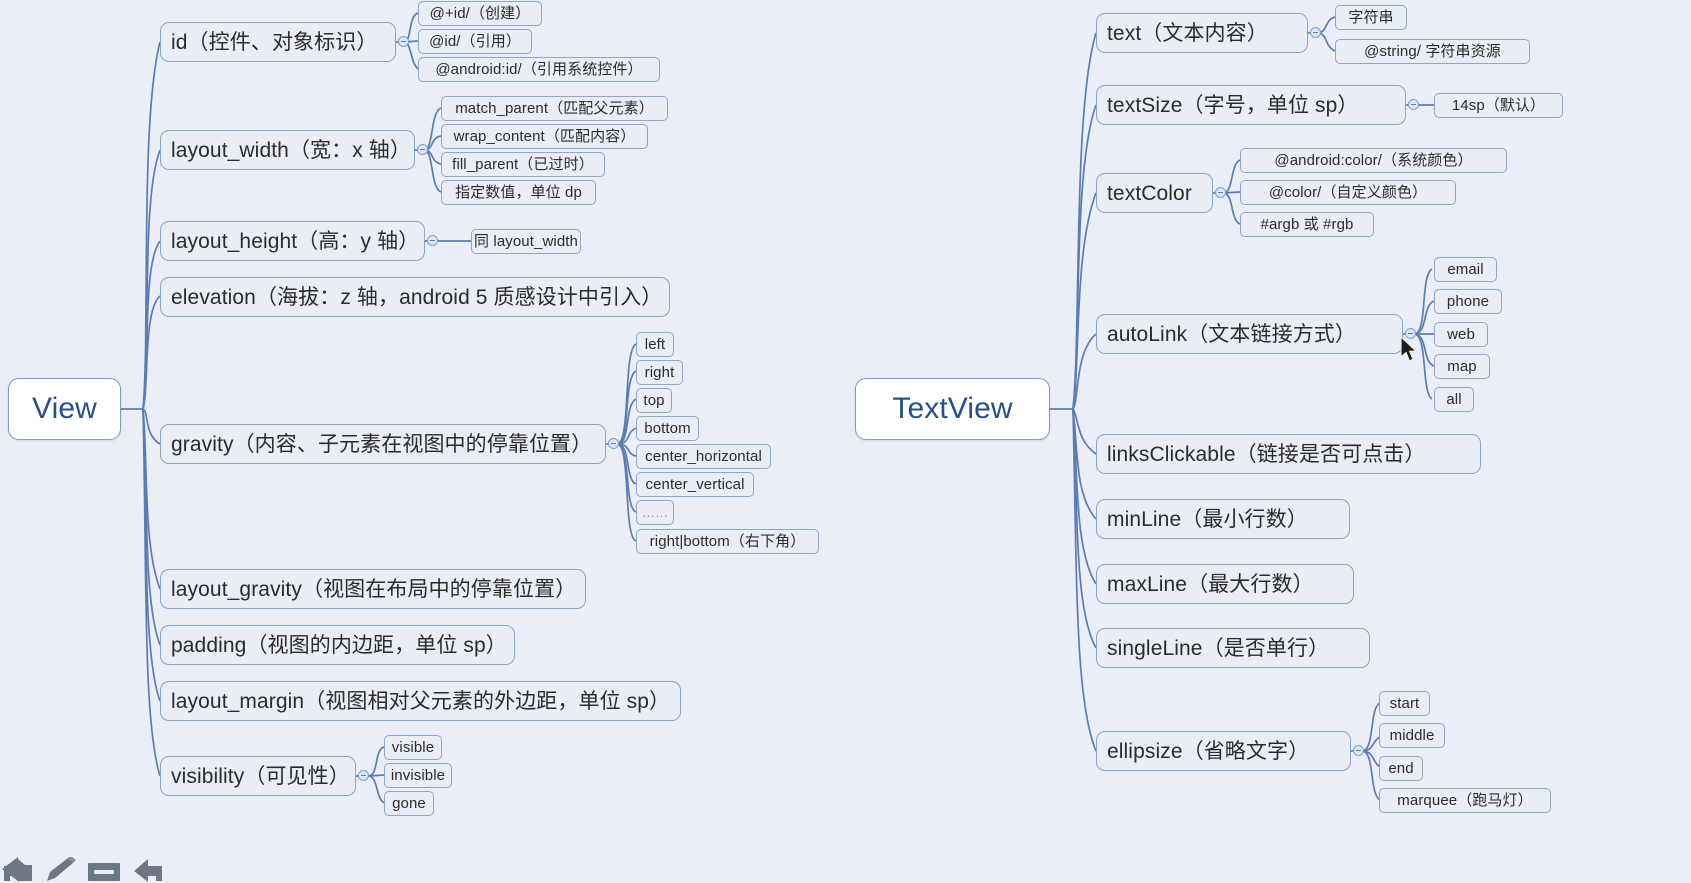 This screenshot has width=1691, height=883. I want to click on node-view-layout-margin: layout_margin（视图相对父元素的外边距，单位 sp）, so click(420, 701).